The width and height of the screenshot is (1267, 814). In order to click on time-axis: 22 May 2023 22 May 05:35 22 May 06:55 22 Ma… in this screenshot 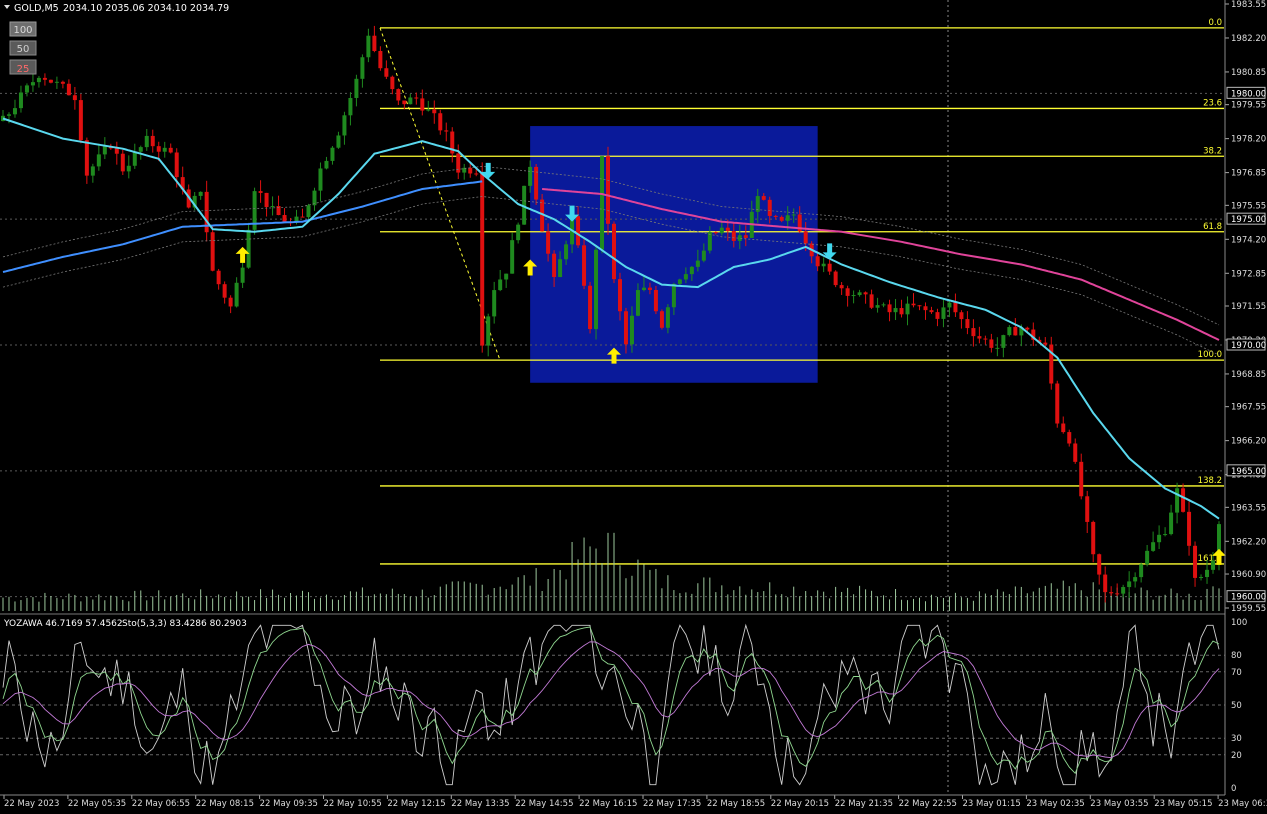, I will do `click(635, 802)`.